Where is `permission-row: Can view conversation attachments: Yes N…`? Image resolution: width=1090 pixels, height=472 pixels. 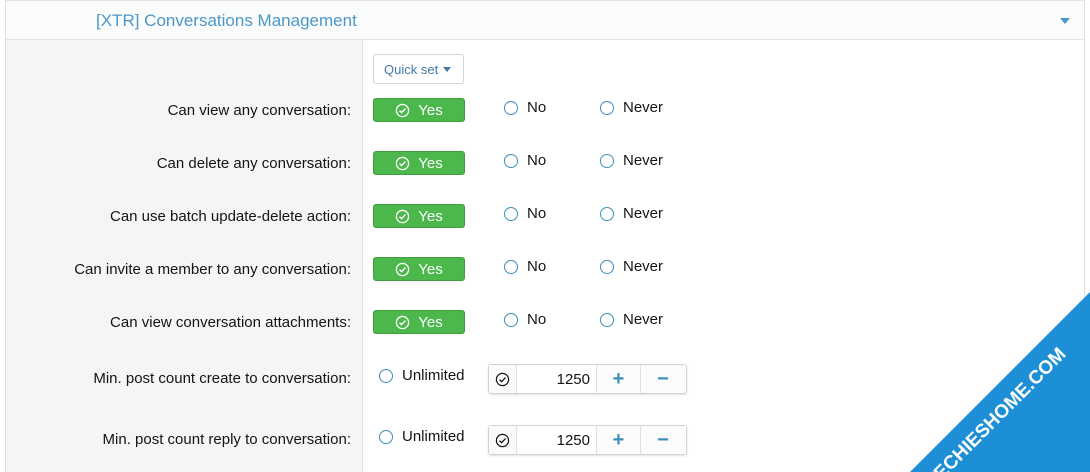
permission-row: Can view conversation attachments: Yes N… is located at coordinates (545, 323).